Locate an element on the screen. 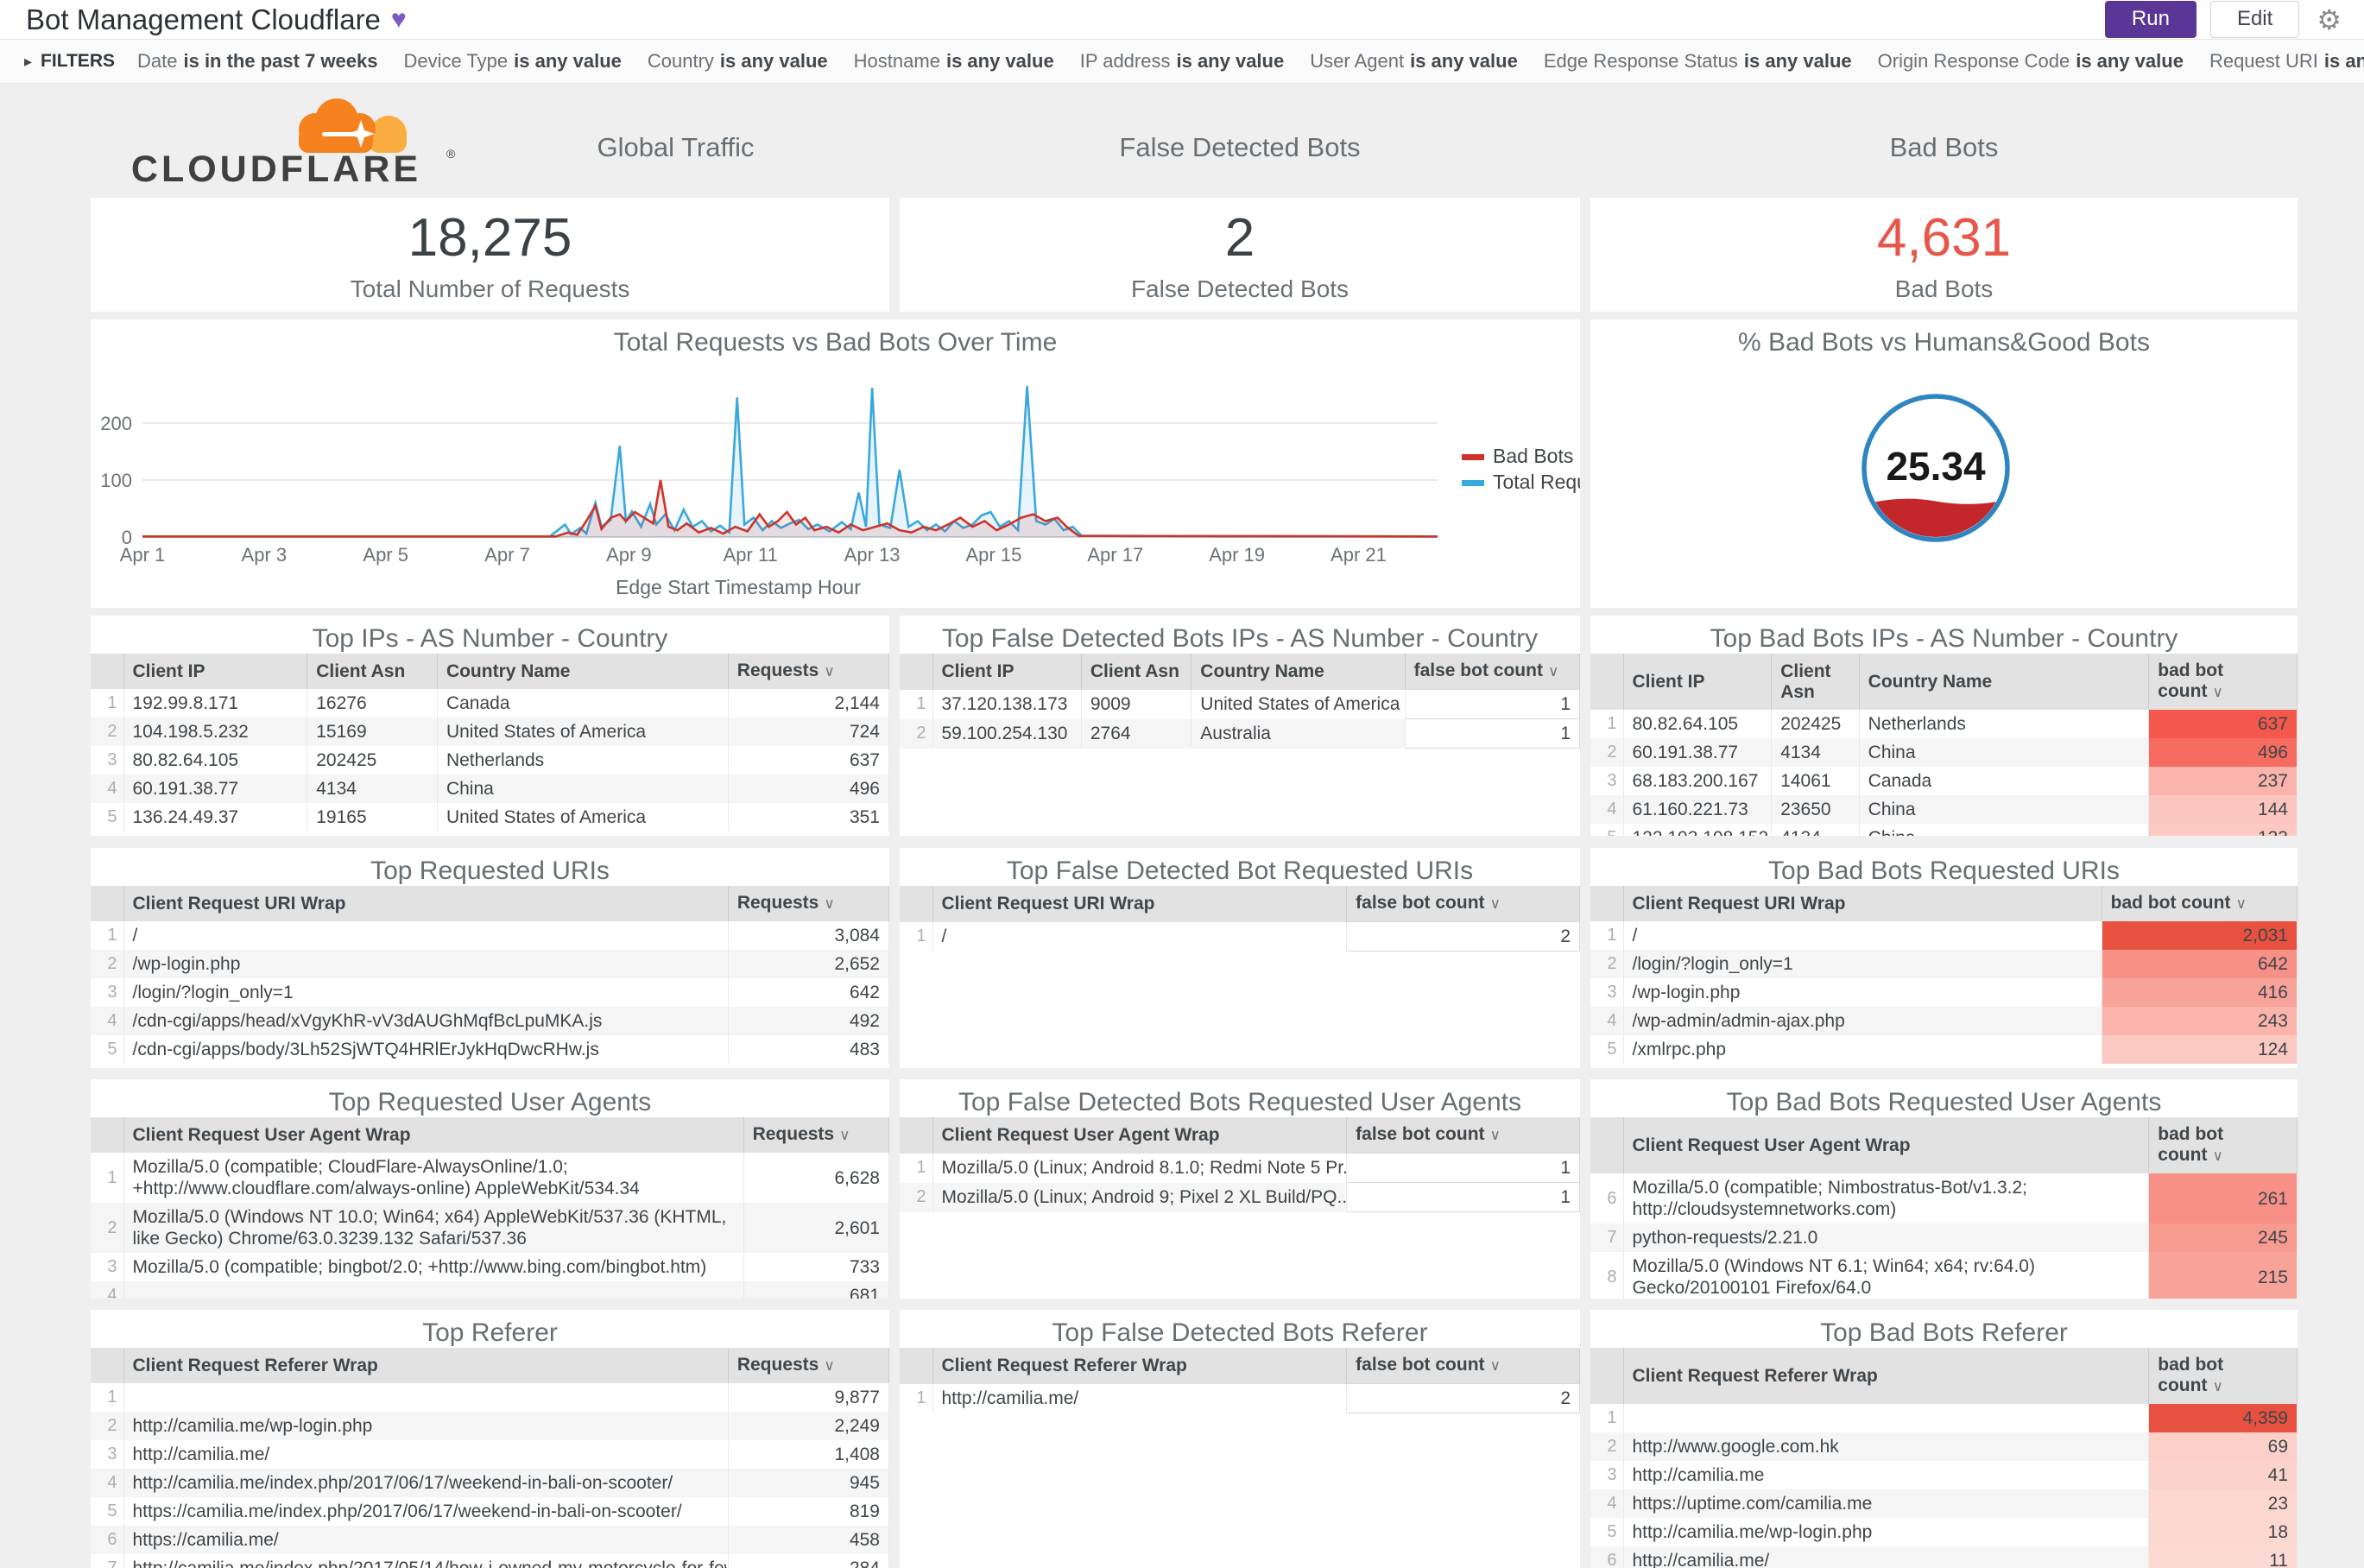  filter-item: Device Type is any value is located at coordinates (512, 61).